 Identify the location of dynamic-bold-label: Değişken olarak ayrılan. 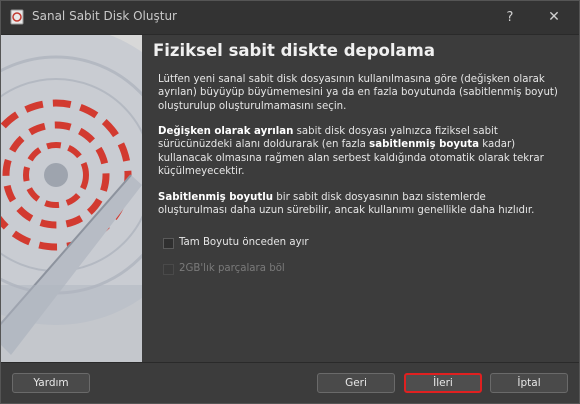
(226, 131).